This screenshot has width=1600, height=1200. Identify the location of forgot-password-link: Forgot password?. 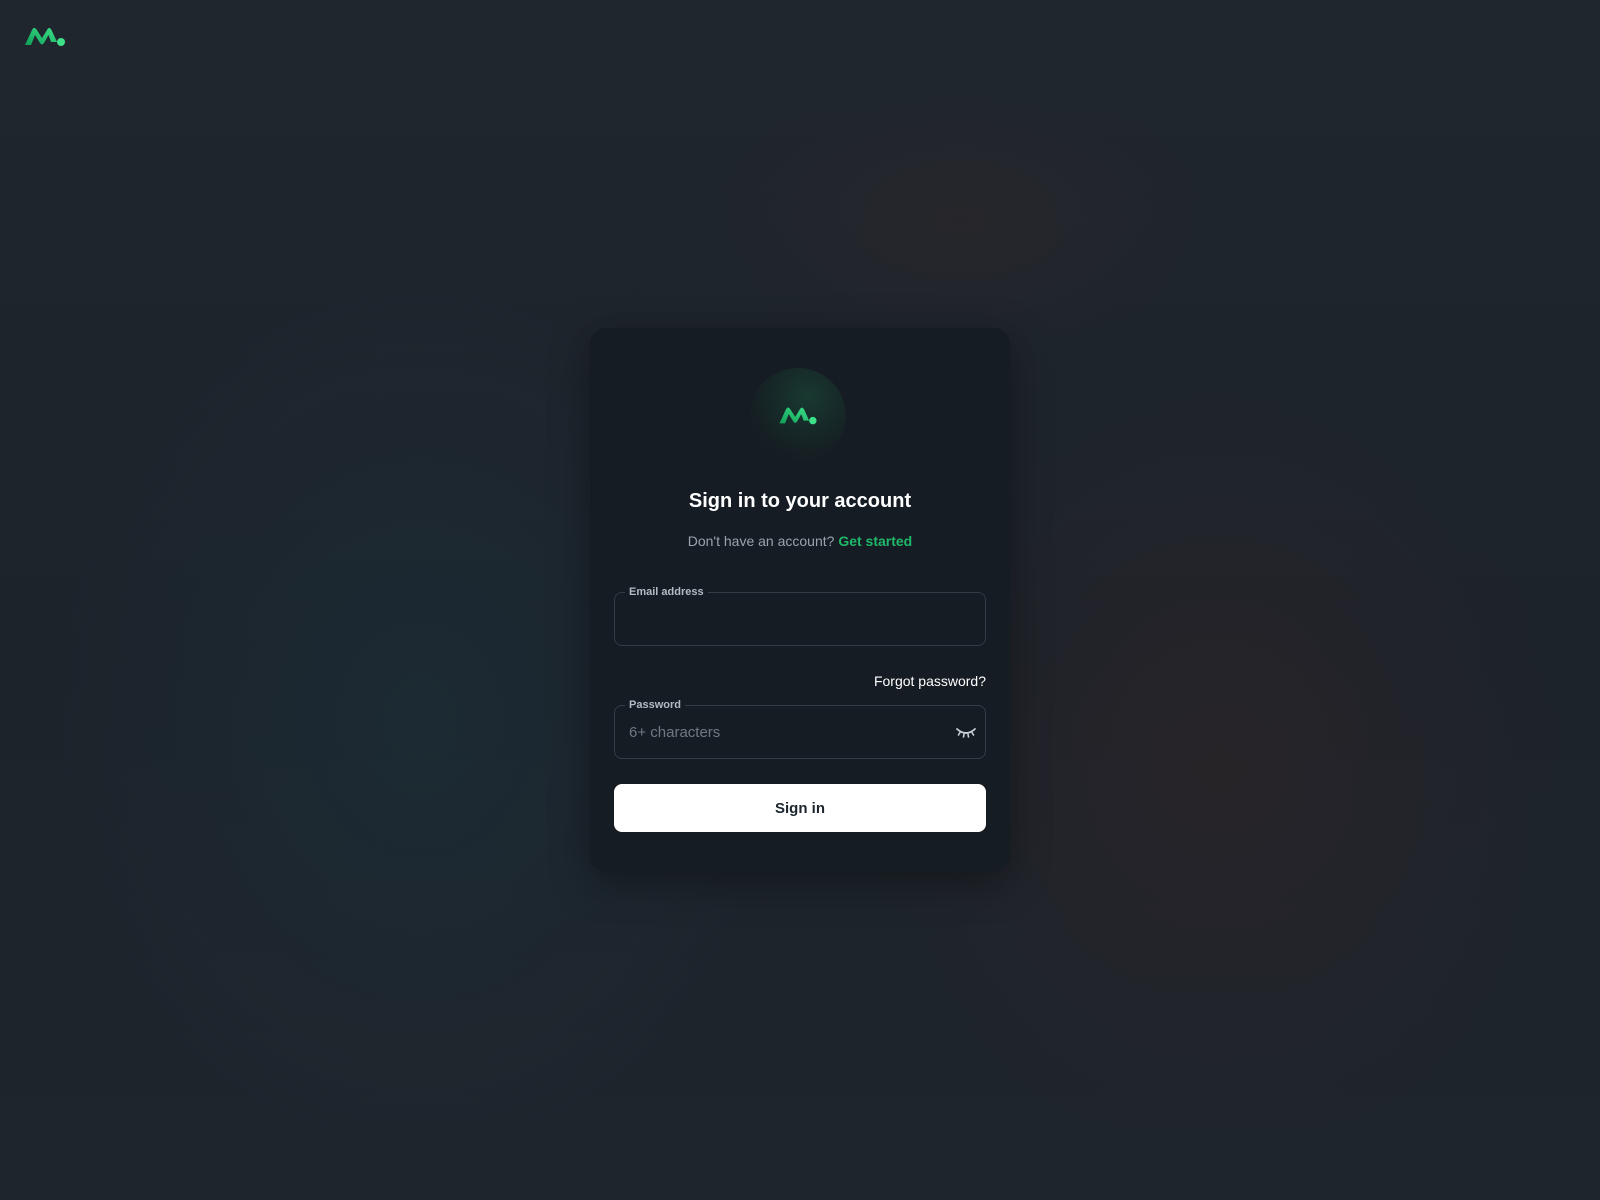
(930, 681).